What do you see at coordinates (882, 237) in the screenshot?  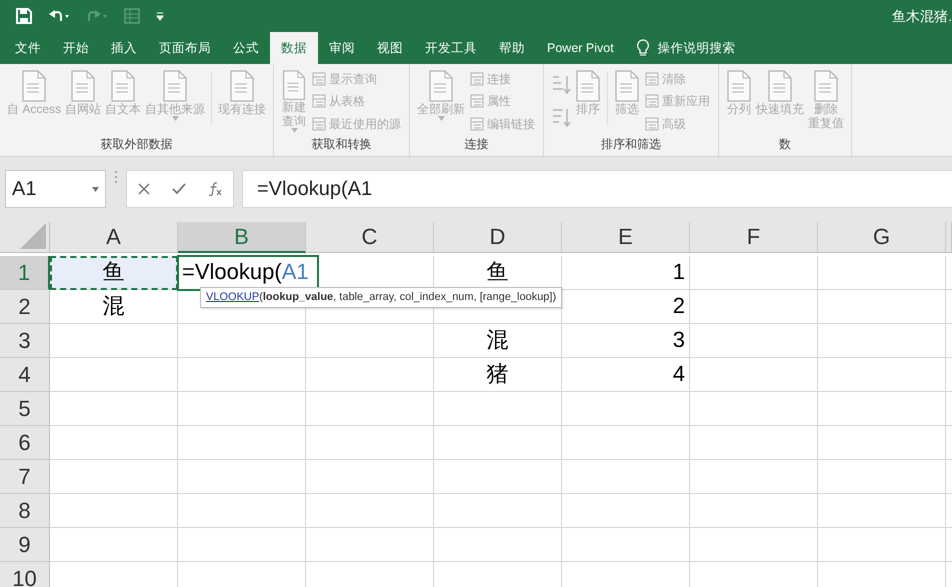 I see `column-header: G` at bounding box center [882, 237].